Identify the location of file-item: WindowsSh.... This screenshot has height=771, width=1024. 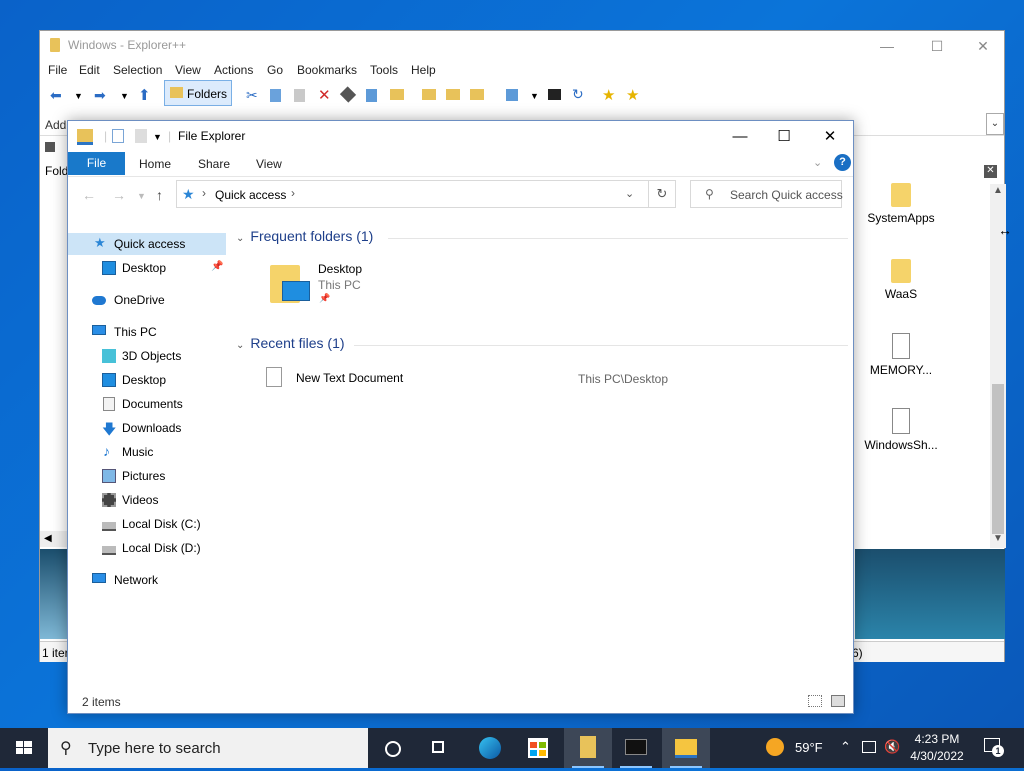
(901, 430).